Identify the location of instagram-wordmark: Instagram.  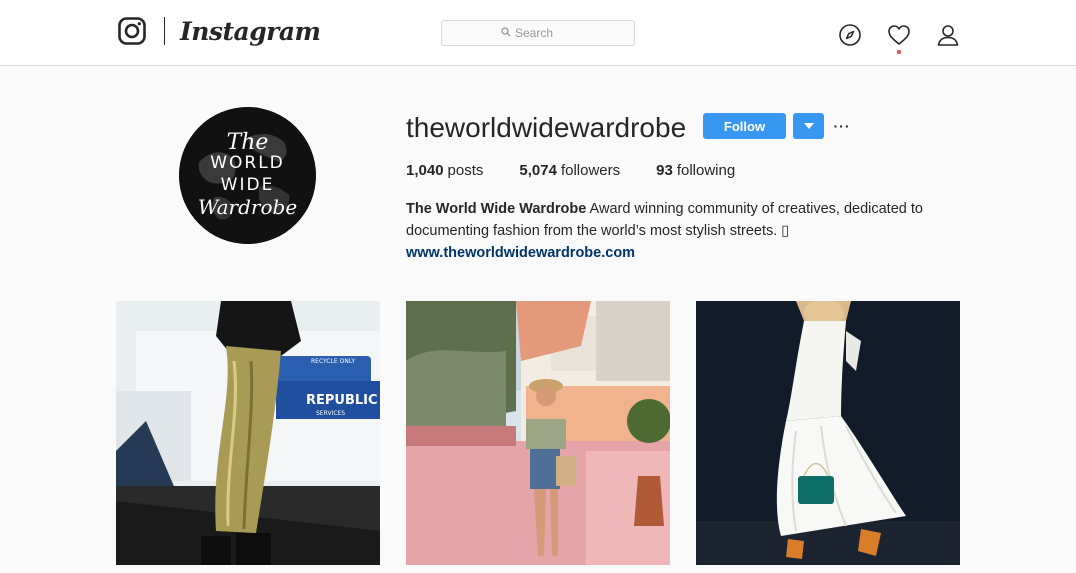
(250, 32).